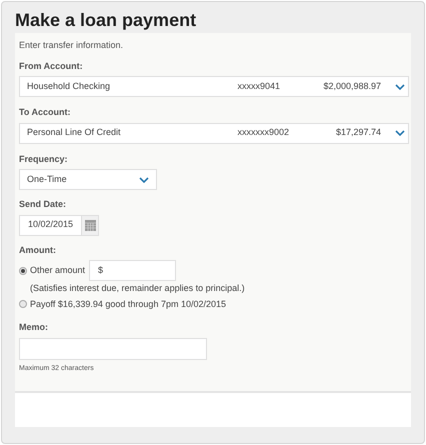 The width and height of the screenshot is (426, 445). What do you see at coordinates (50, 225) in the screenshot?
I see `date-field: 10/02/2015` at bounding box center [50, 225].